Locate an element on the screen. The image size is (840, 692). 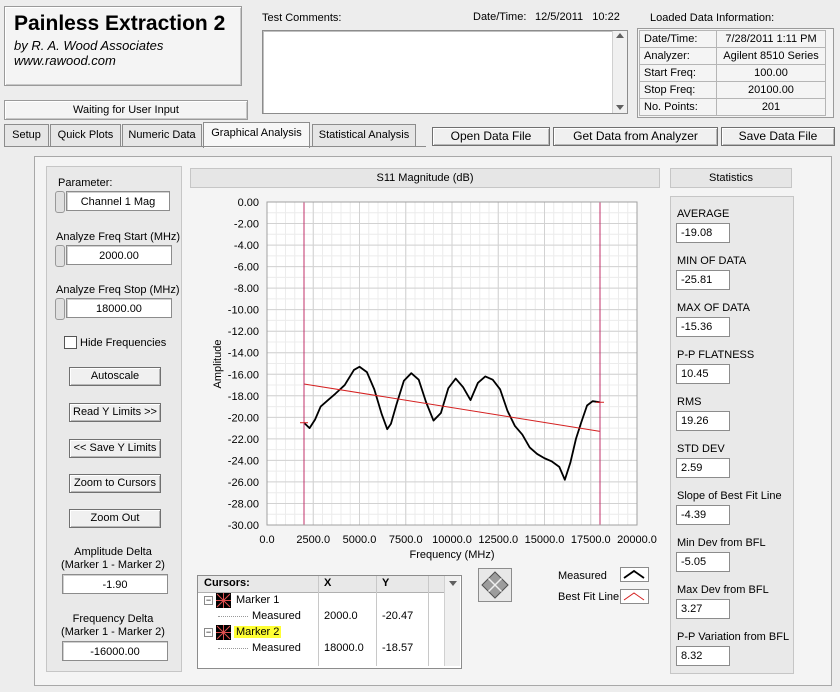
tab-graphical-analysis: Graphical Analysis is located at coordinates (256, 135).